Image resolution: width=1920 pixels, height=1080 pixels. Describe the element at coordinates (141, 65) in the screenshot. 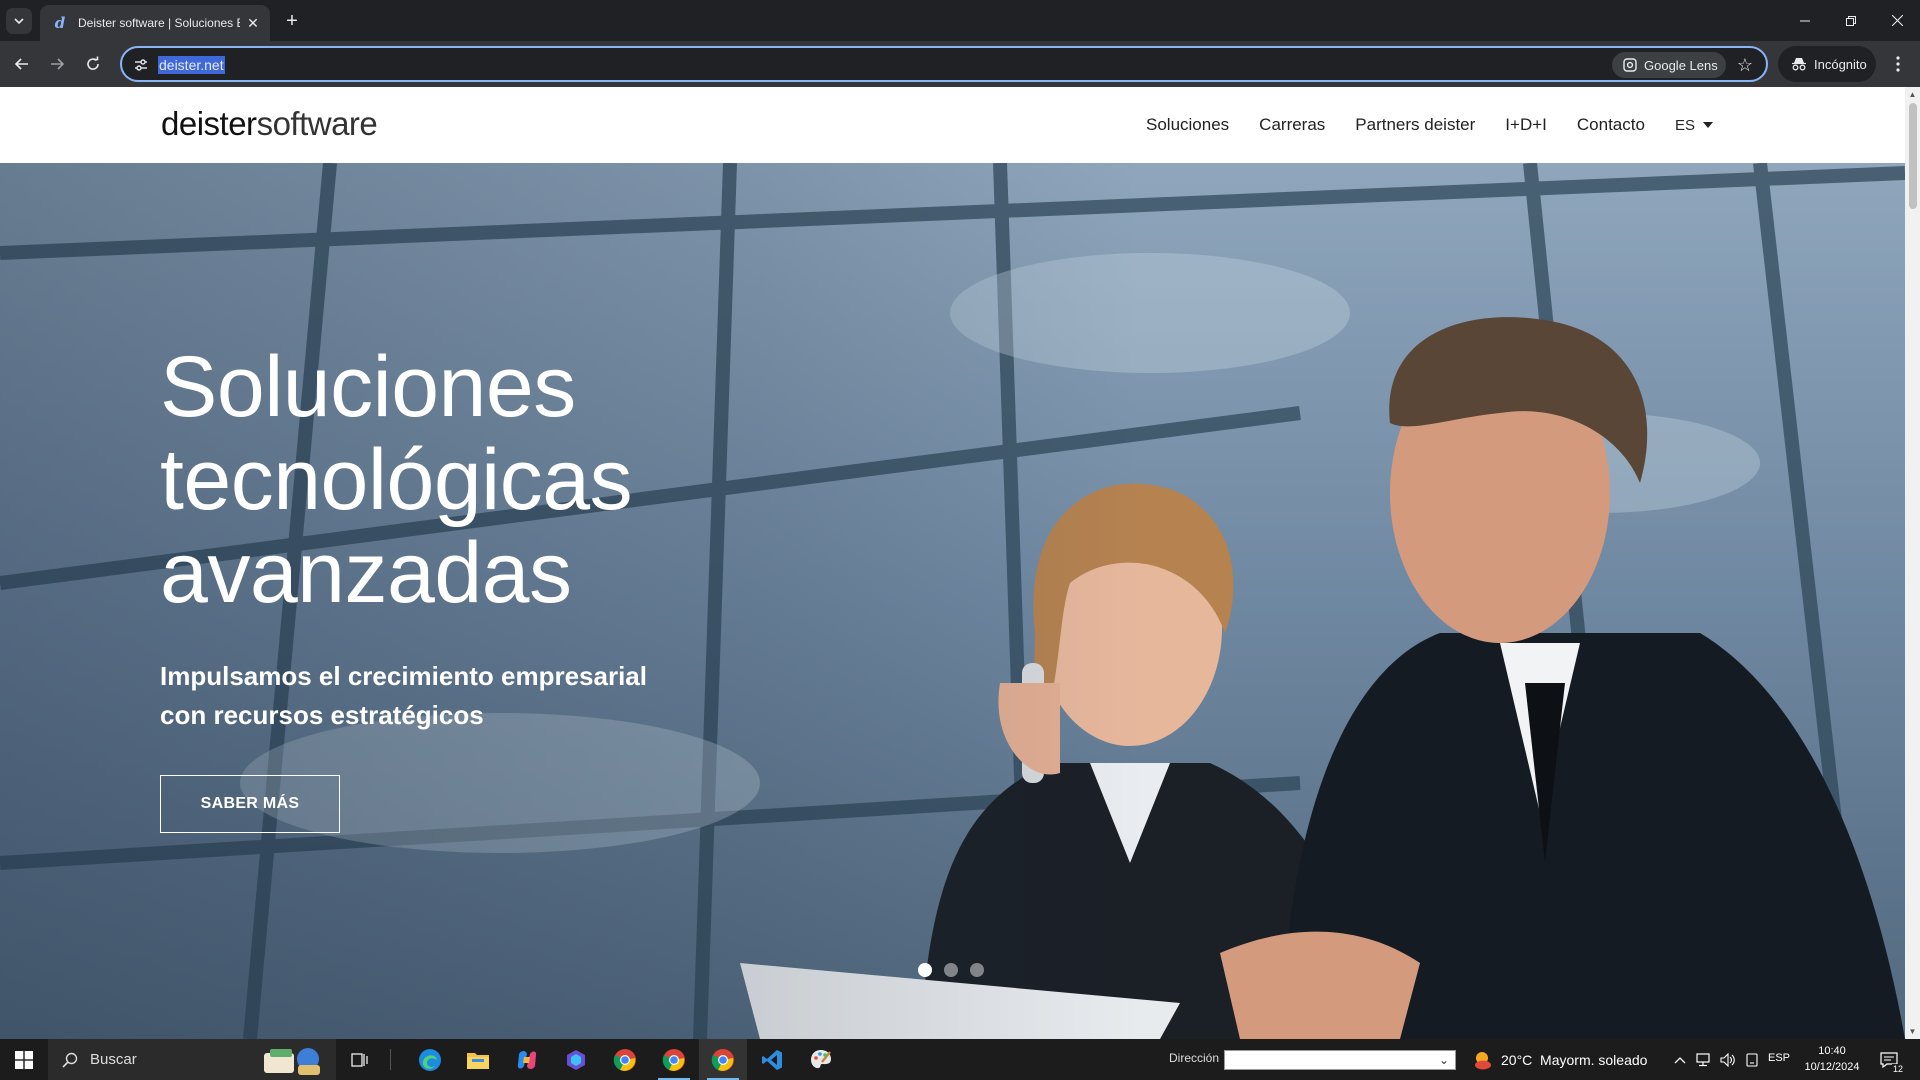

I see `site-settings-icon` at that location.